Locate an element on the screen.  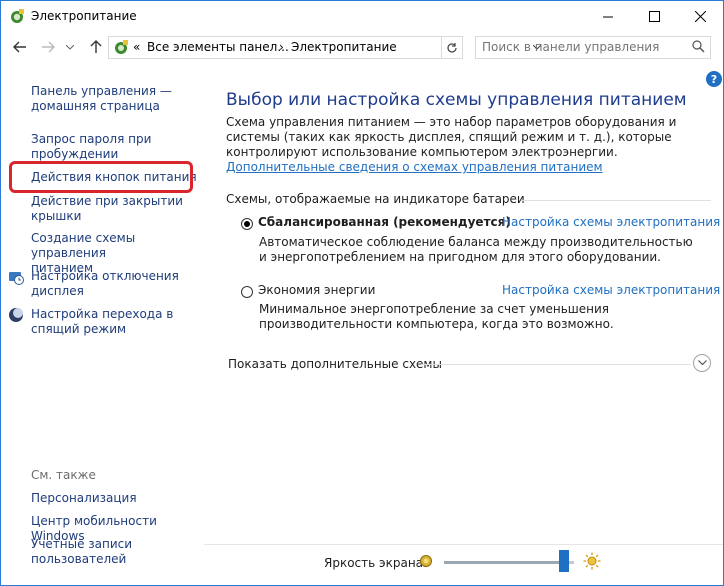
brightness-slider-fill is located at coordinates (502, 562).